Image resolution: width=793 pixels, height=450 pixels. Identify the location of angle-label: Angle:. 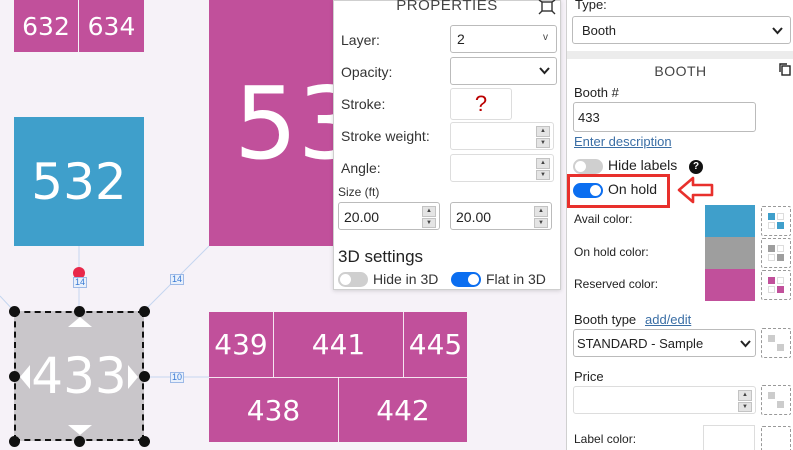
(361, 168).